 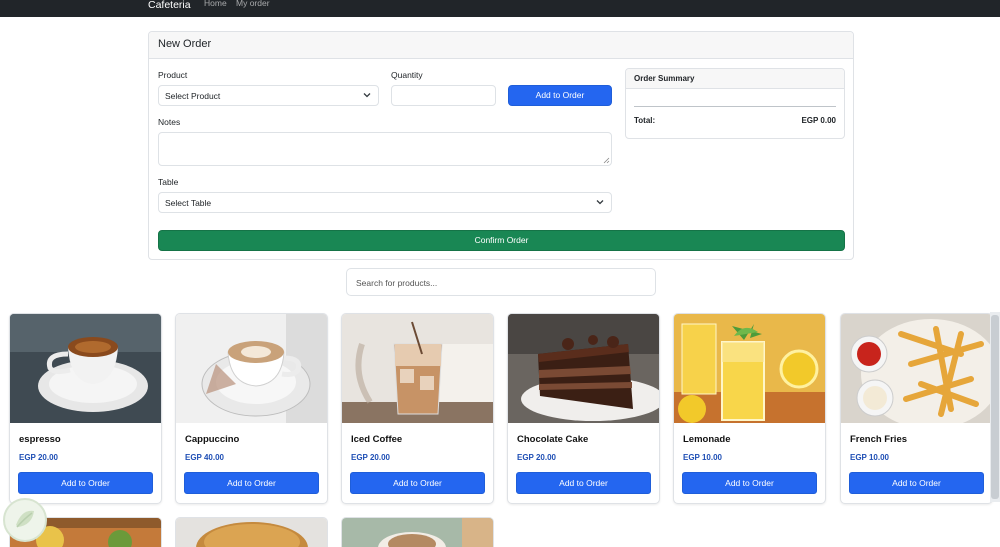 I want to click on product-card: Iced Coffee EGP 20.00 Add to Order, so click(x=417, y=408).